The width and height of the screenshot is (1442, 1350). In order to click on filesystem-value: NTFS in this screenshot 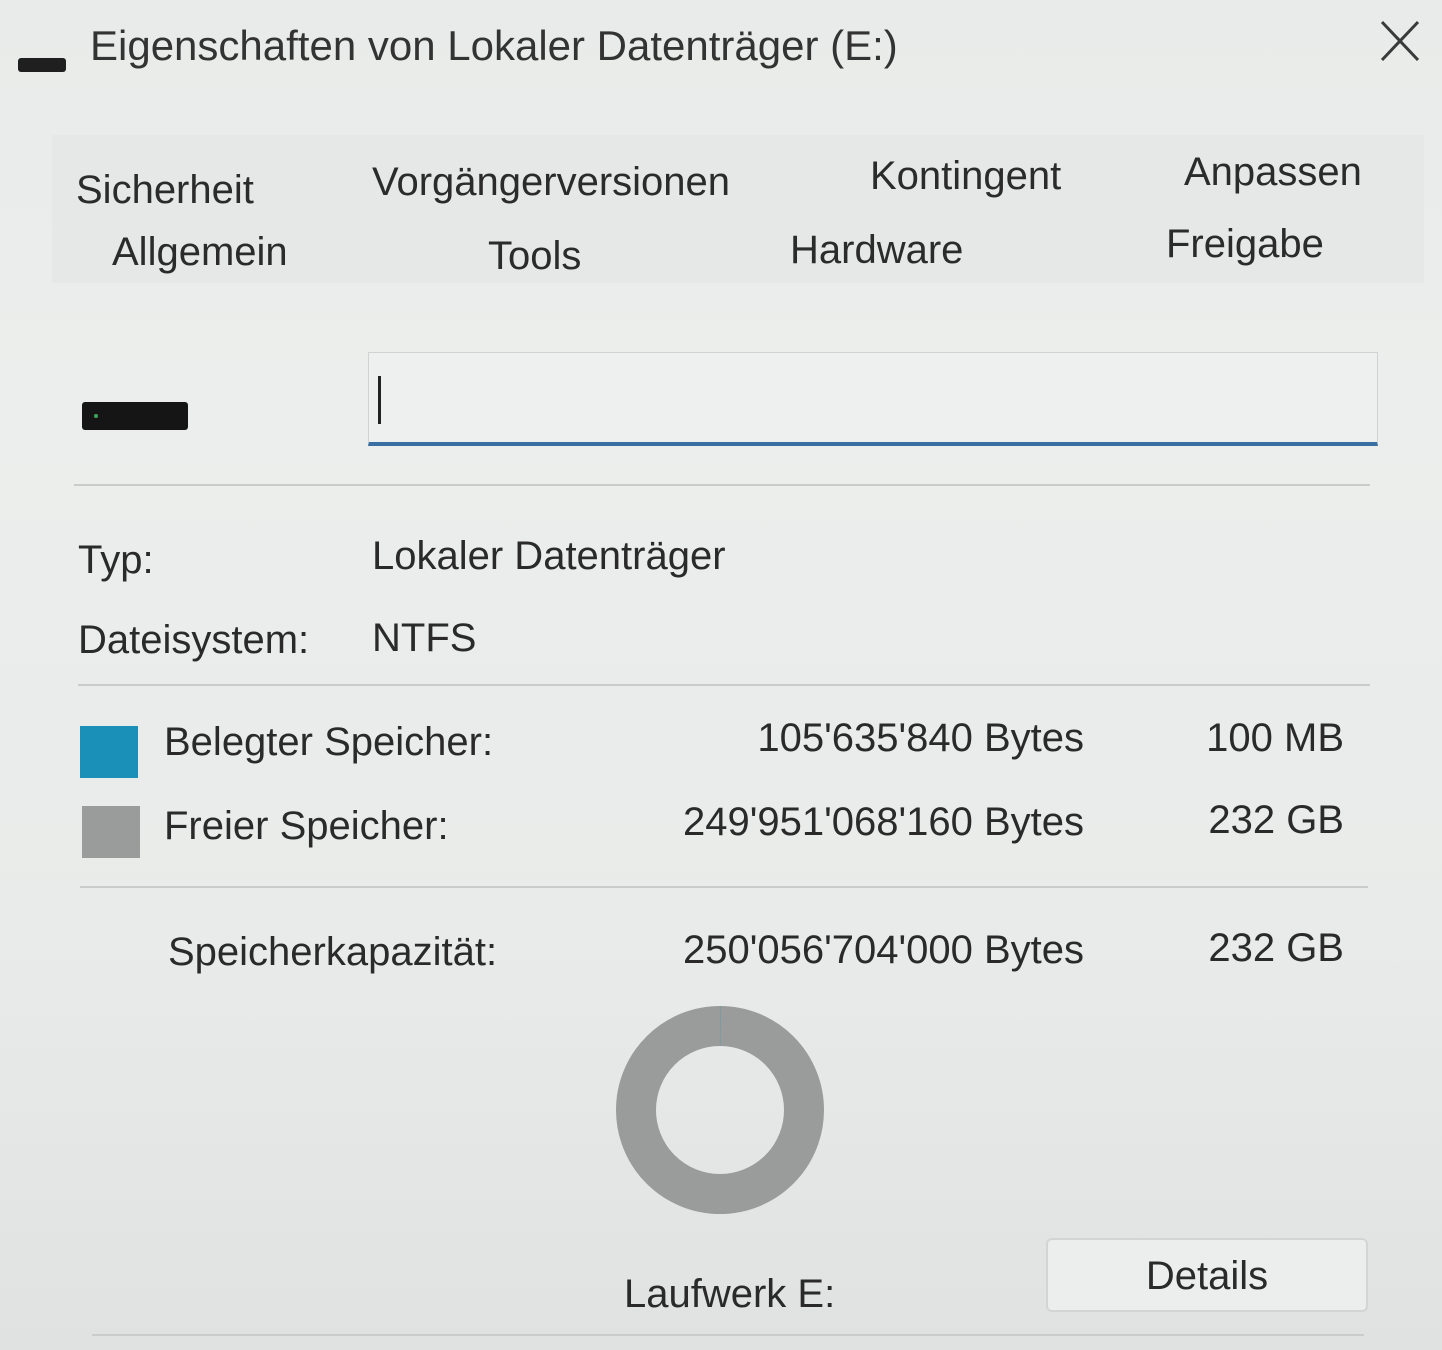, I will do `click(424, 638)`.